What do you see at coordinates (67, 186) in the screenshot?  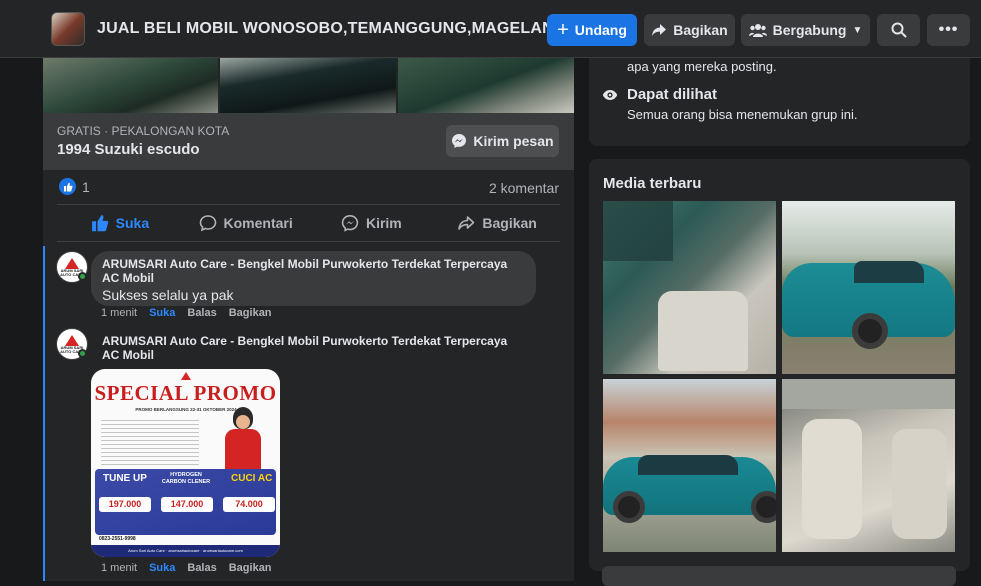 I see `like-reaction-icon` at bounding box center [67, 186].